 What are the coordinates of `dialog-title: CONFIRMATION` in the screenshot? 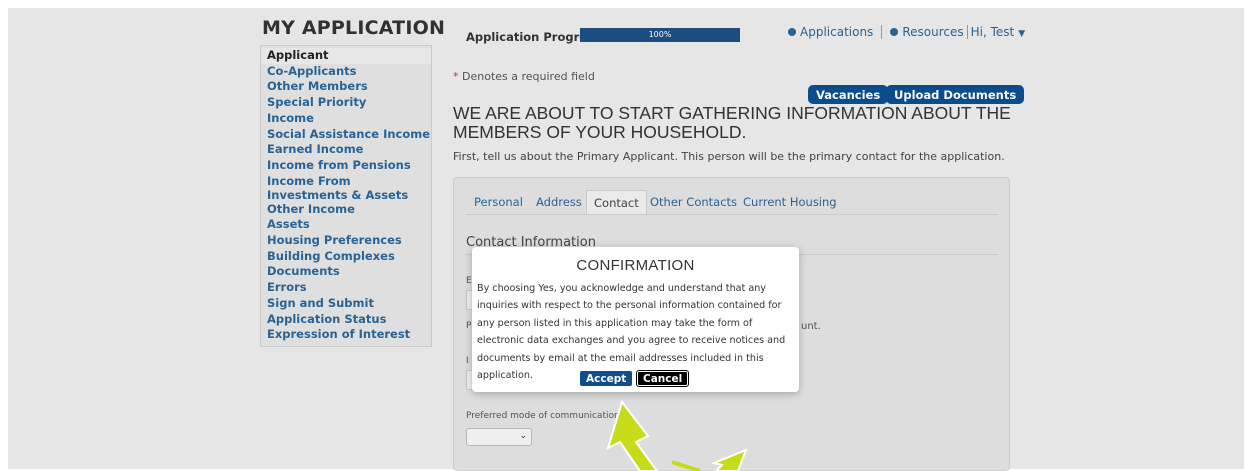 It's located at (635, 265).